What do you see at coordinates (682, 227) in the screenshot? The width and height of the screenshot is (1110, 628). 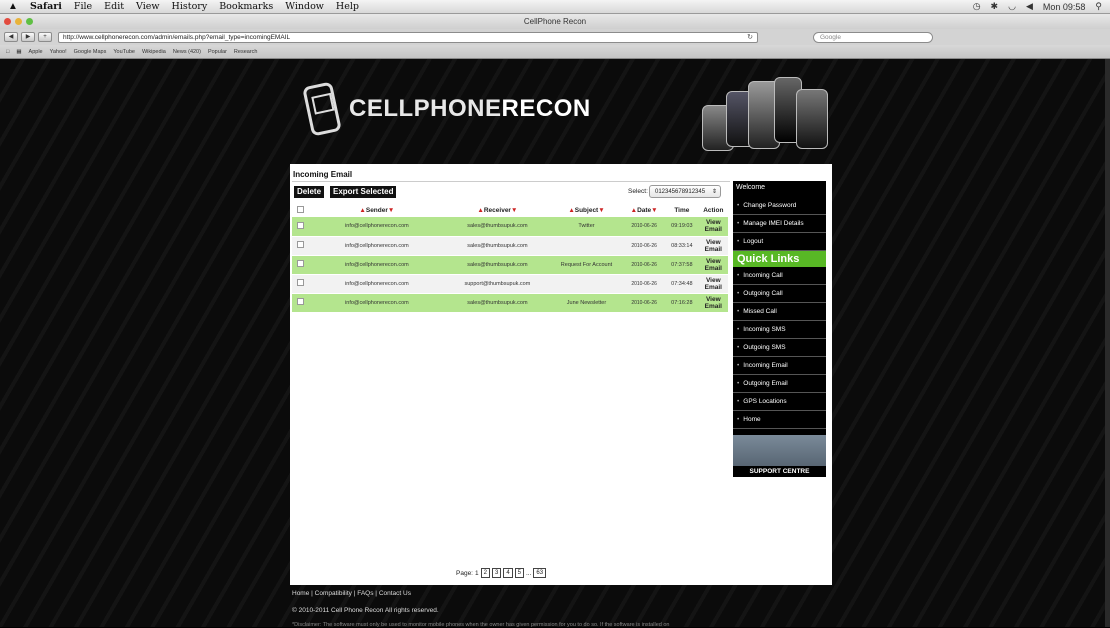 I see `cell-time: 09:19:03` at bounding box center [682, 227].